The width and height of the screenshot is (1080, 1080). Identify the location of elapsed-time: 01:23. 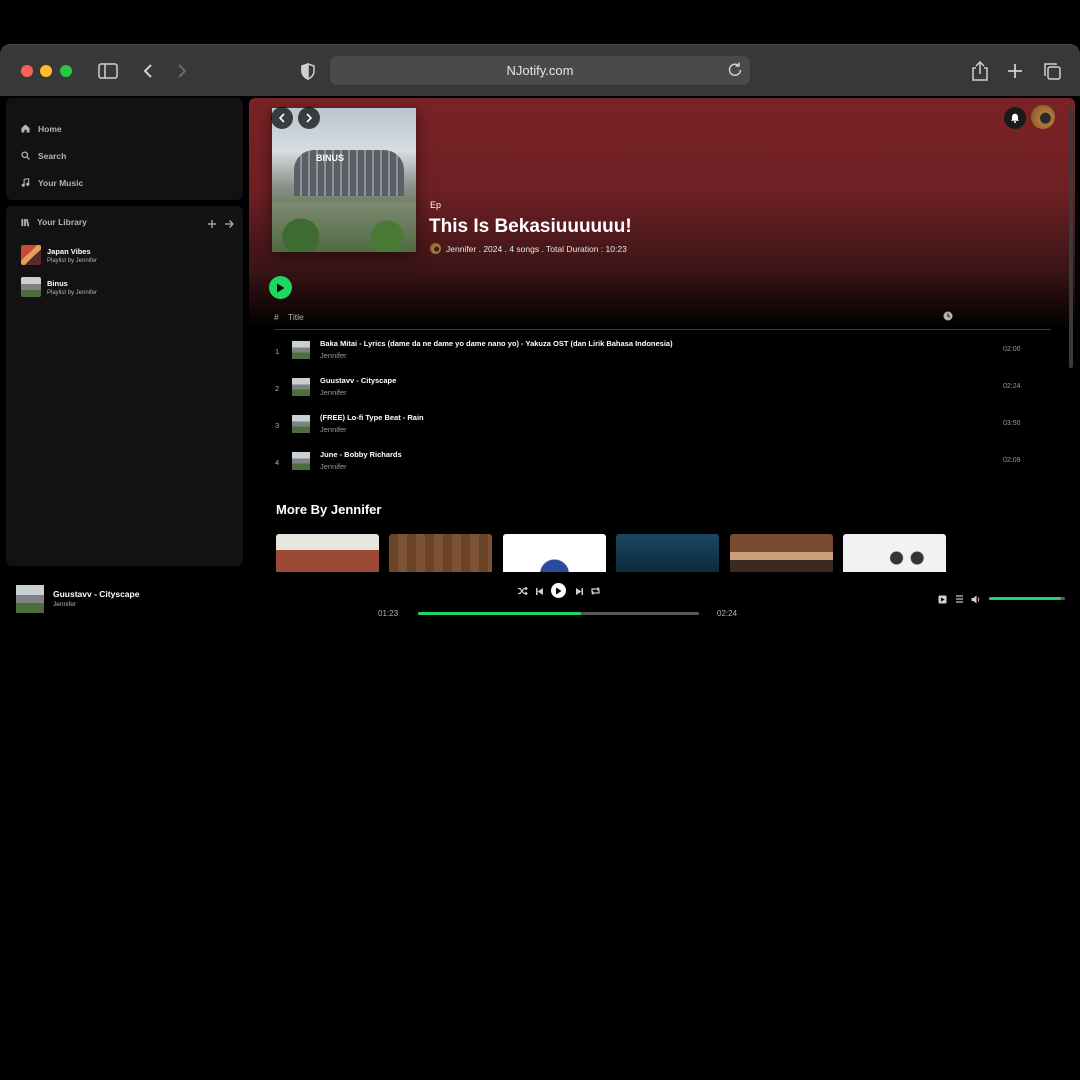
(388, 613).